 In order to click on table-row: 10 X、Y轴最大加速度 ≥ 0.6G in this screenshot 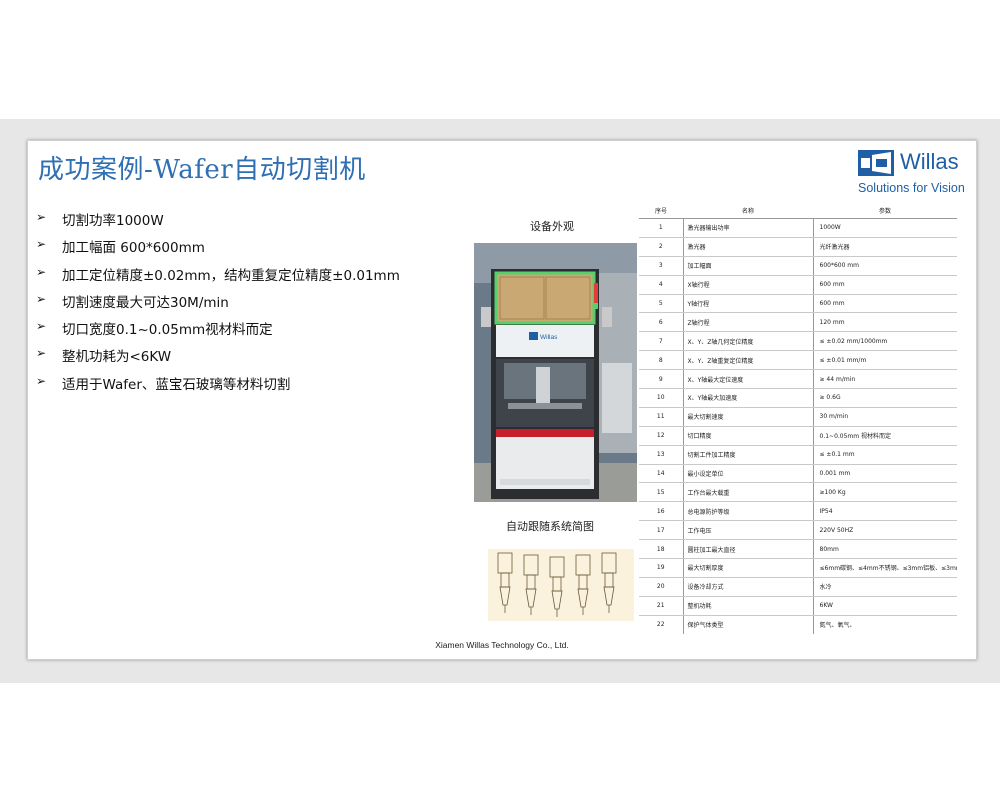, I will do `click(798, 398)`.